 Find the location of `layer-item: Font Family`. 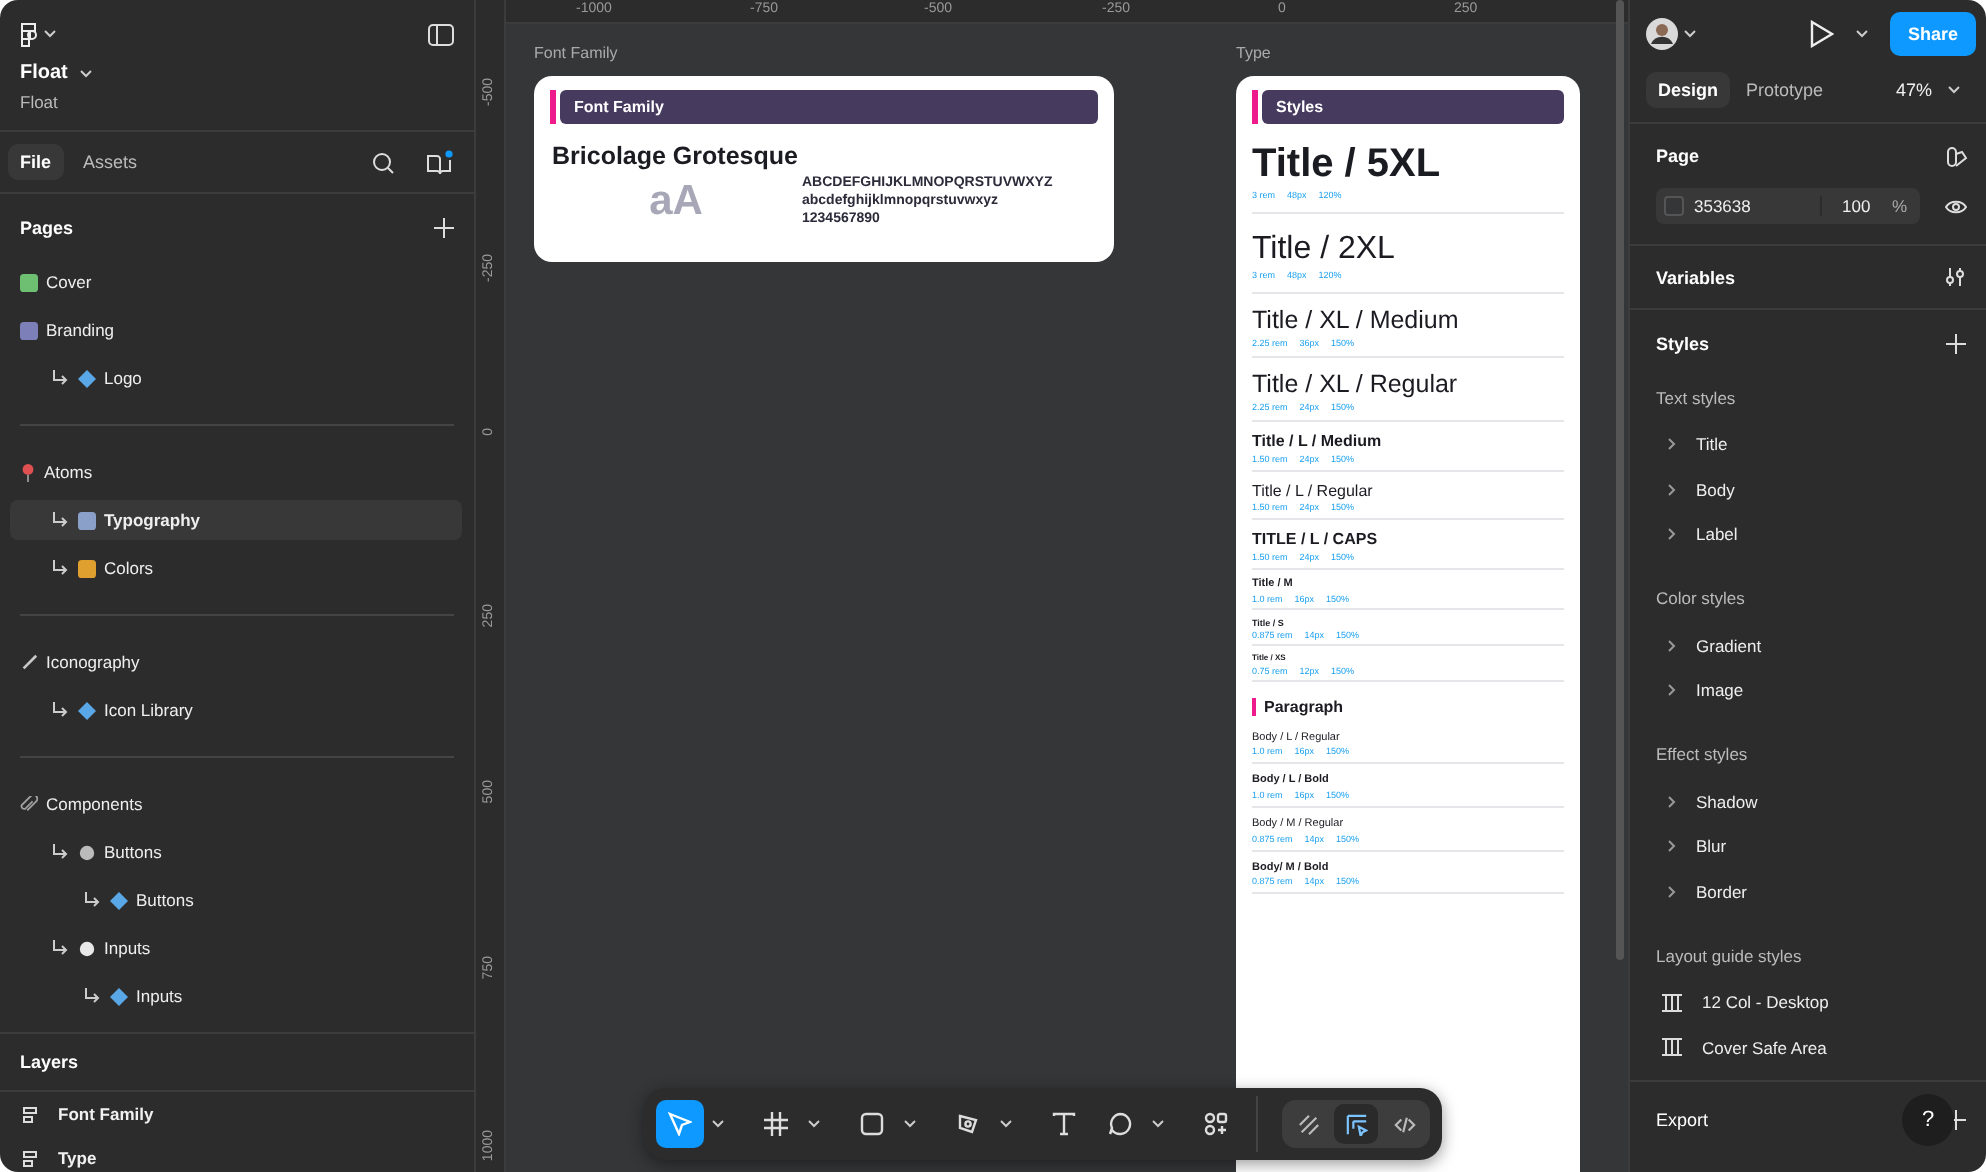

layer-item: Font Family is located at coordinates (237, 1114).